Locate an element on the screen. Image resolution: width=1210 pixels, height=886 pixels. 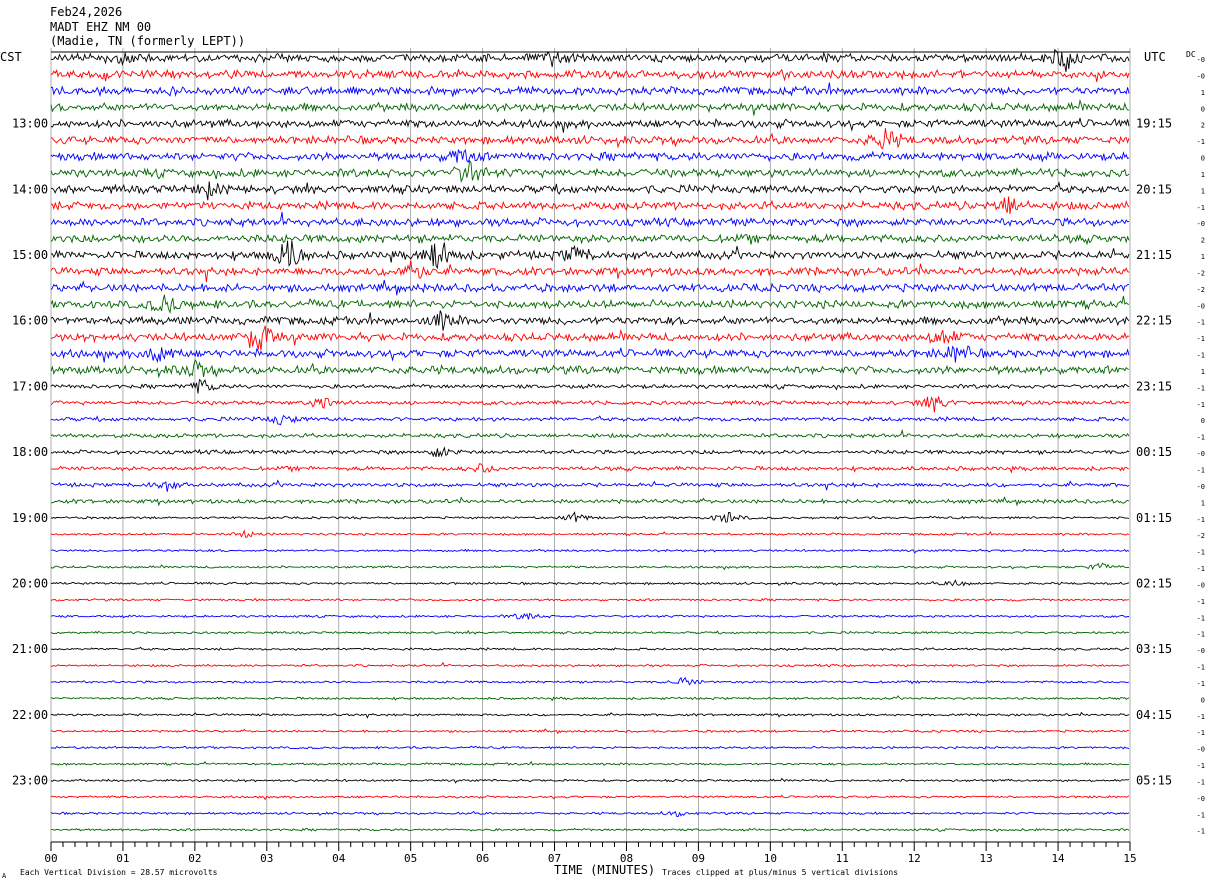
left-hour-label: 22:00 is located at coordinates (30, 715).